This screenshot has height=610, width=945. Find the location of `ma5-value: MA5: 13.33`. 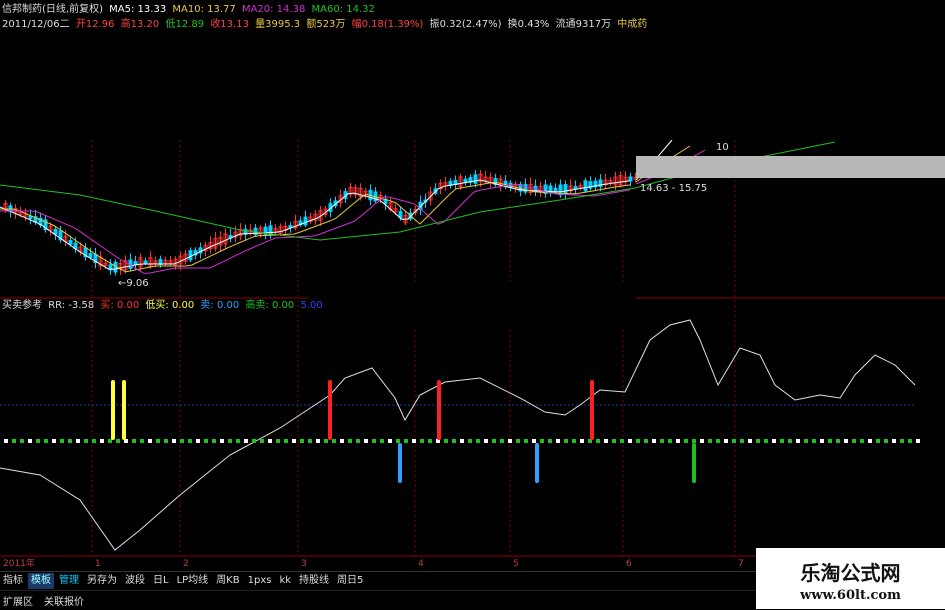

ma5-value: MA5: 13.33 is located at coordinates (138, 9).